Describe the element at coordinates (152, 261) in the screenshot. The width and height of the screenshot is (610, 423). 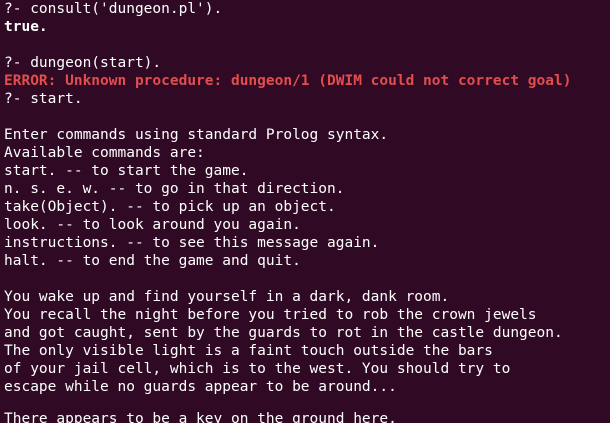
I see `terminal-line: halt. -- to end the game and quit.` at that location.